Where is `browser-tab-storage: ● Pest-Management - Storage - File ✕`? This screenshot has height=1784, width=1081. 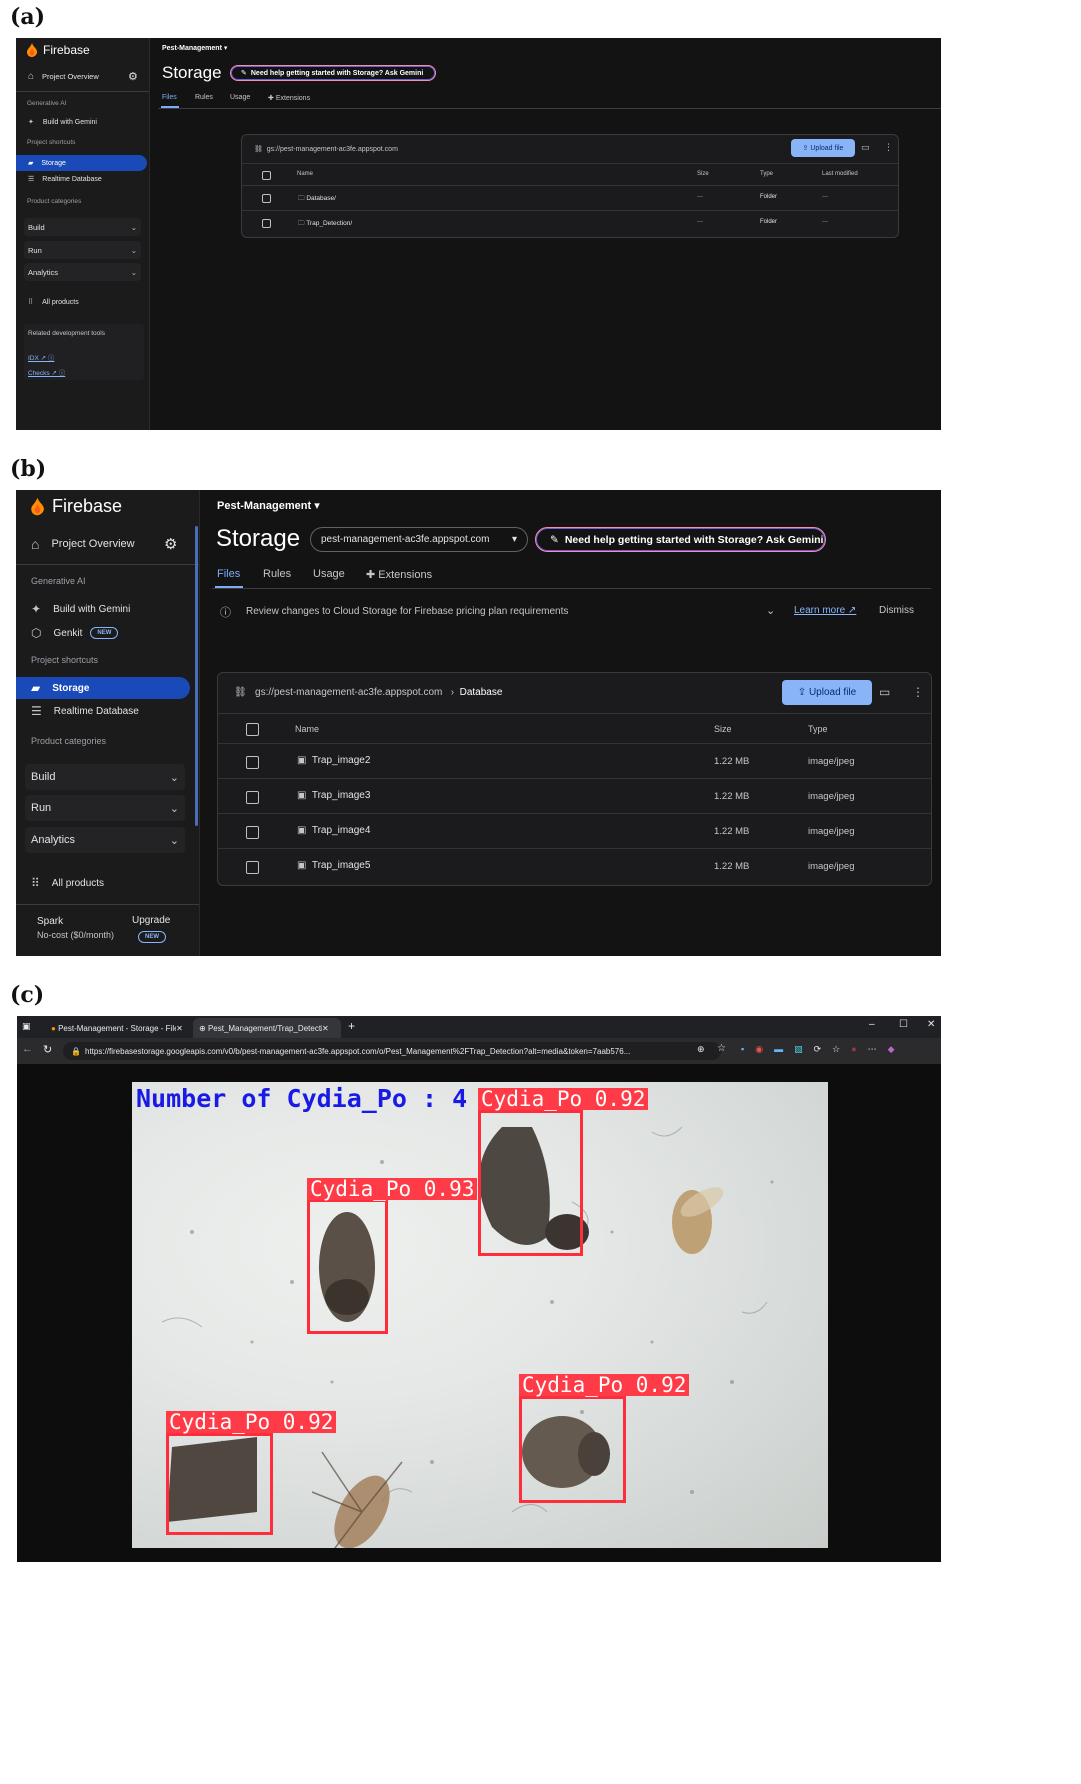 browser-tab-storage: ● Pest-Management - Storage - File ✕ is located at coordinates (122, 1028).